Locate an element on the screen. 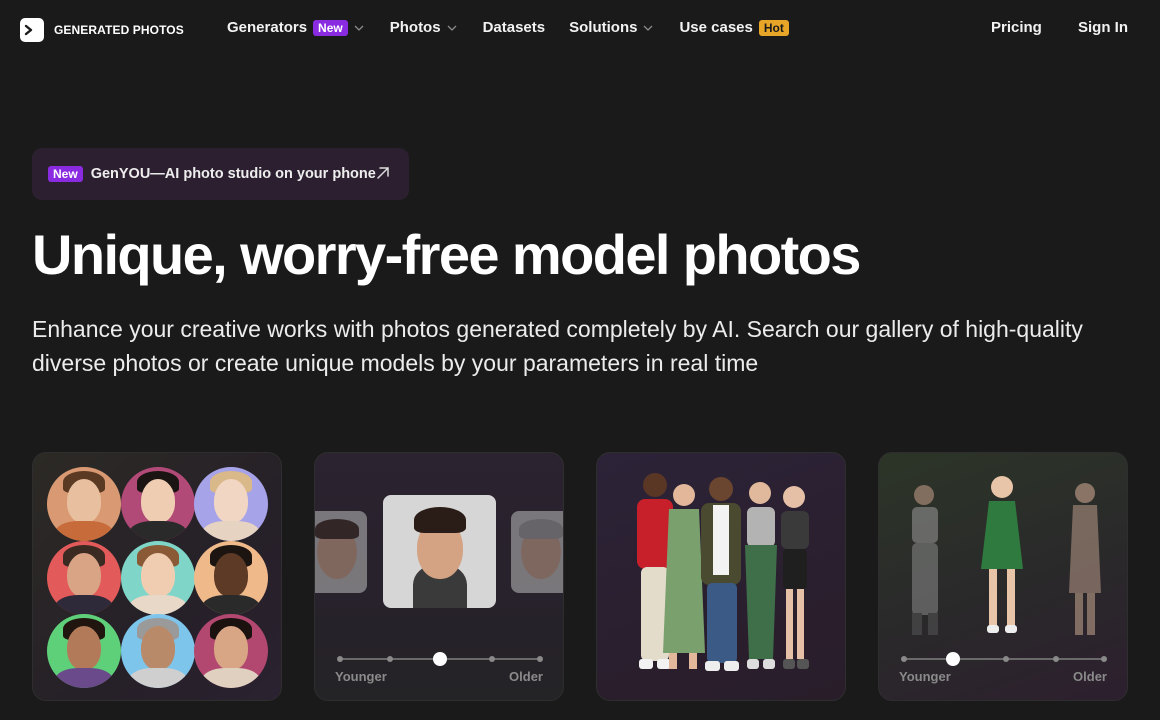  promo-text: GenYOU—AI photo studio on your phone is located at coordinates (233, 174).